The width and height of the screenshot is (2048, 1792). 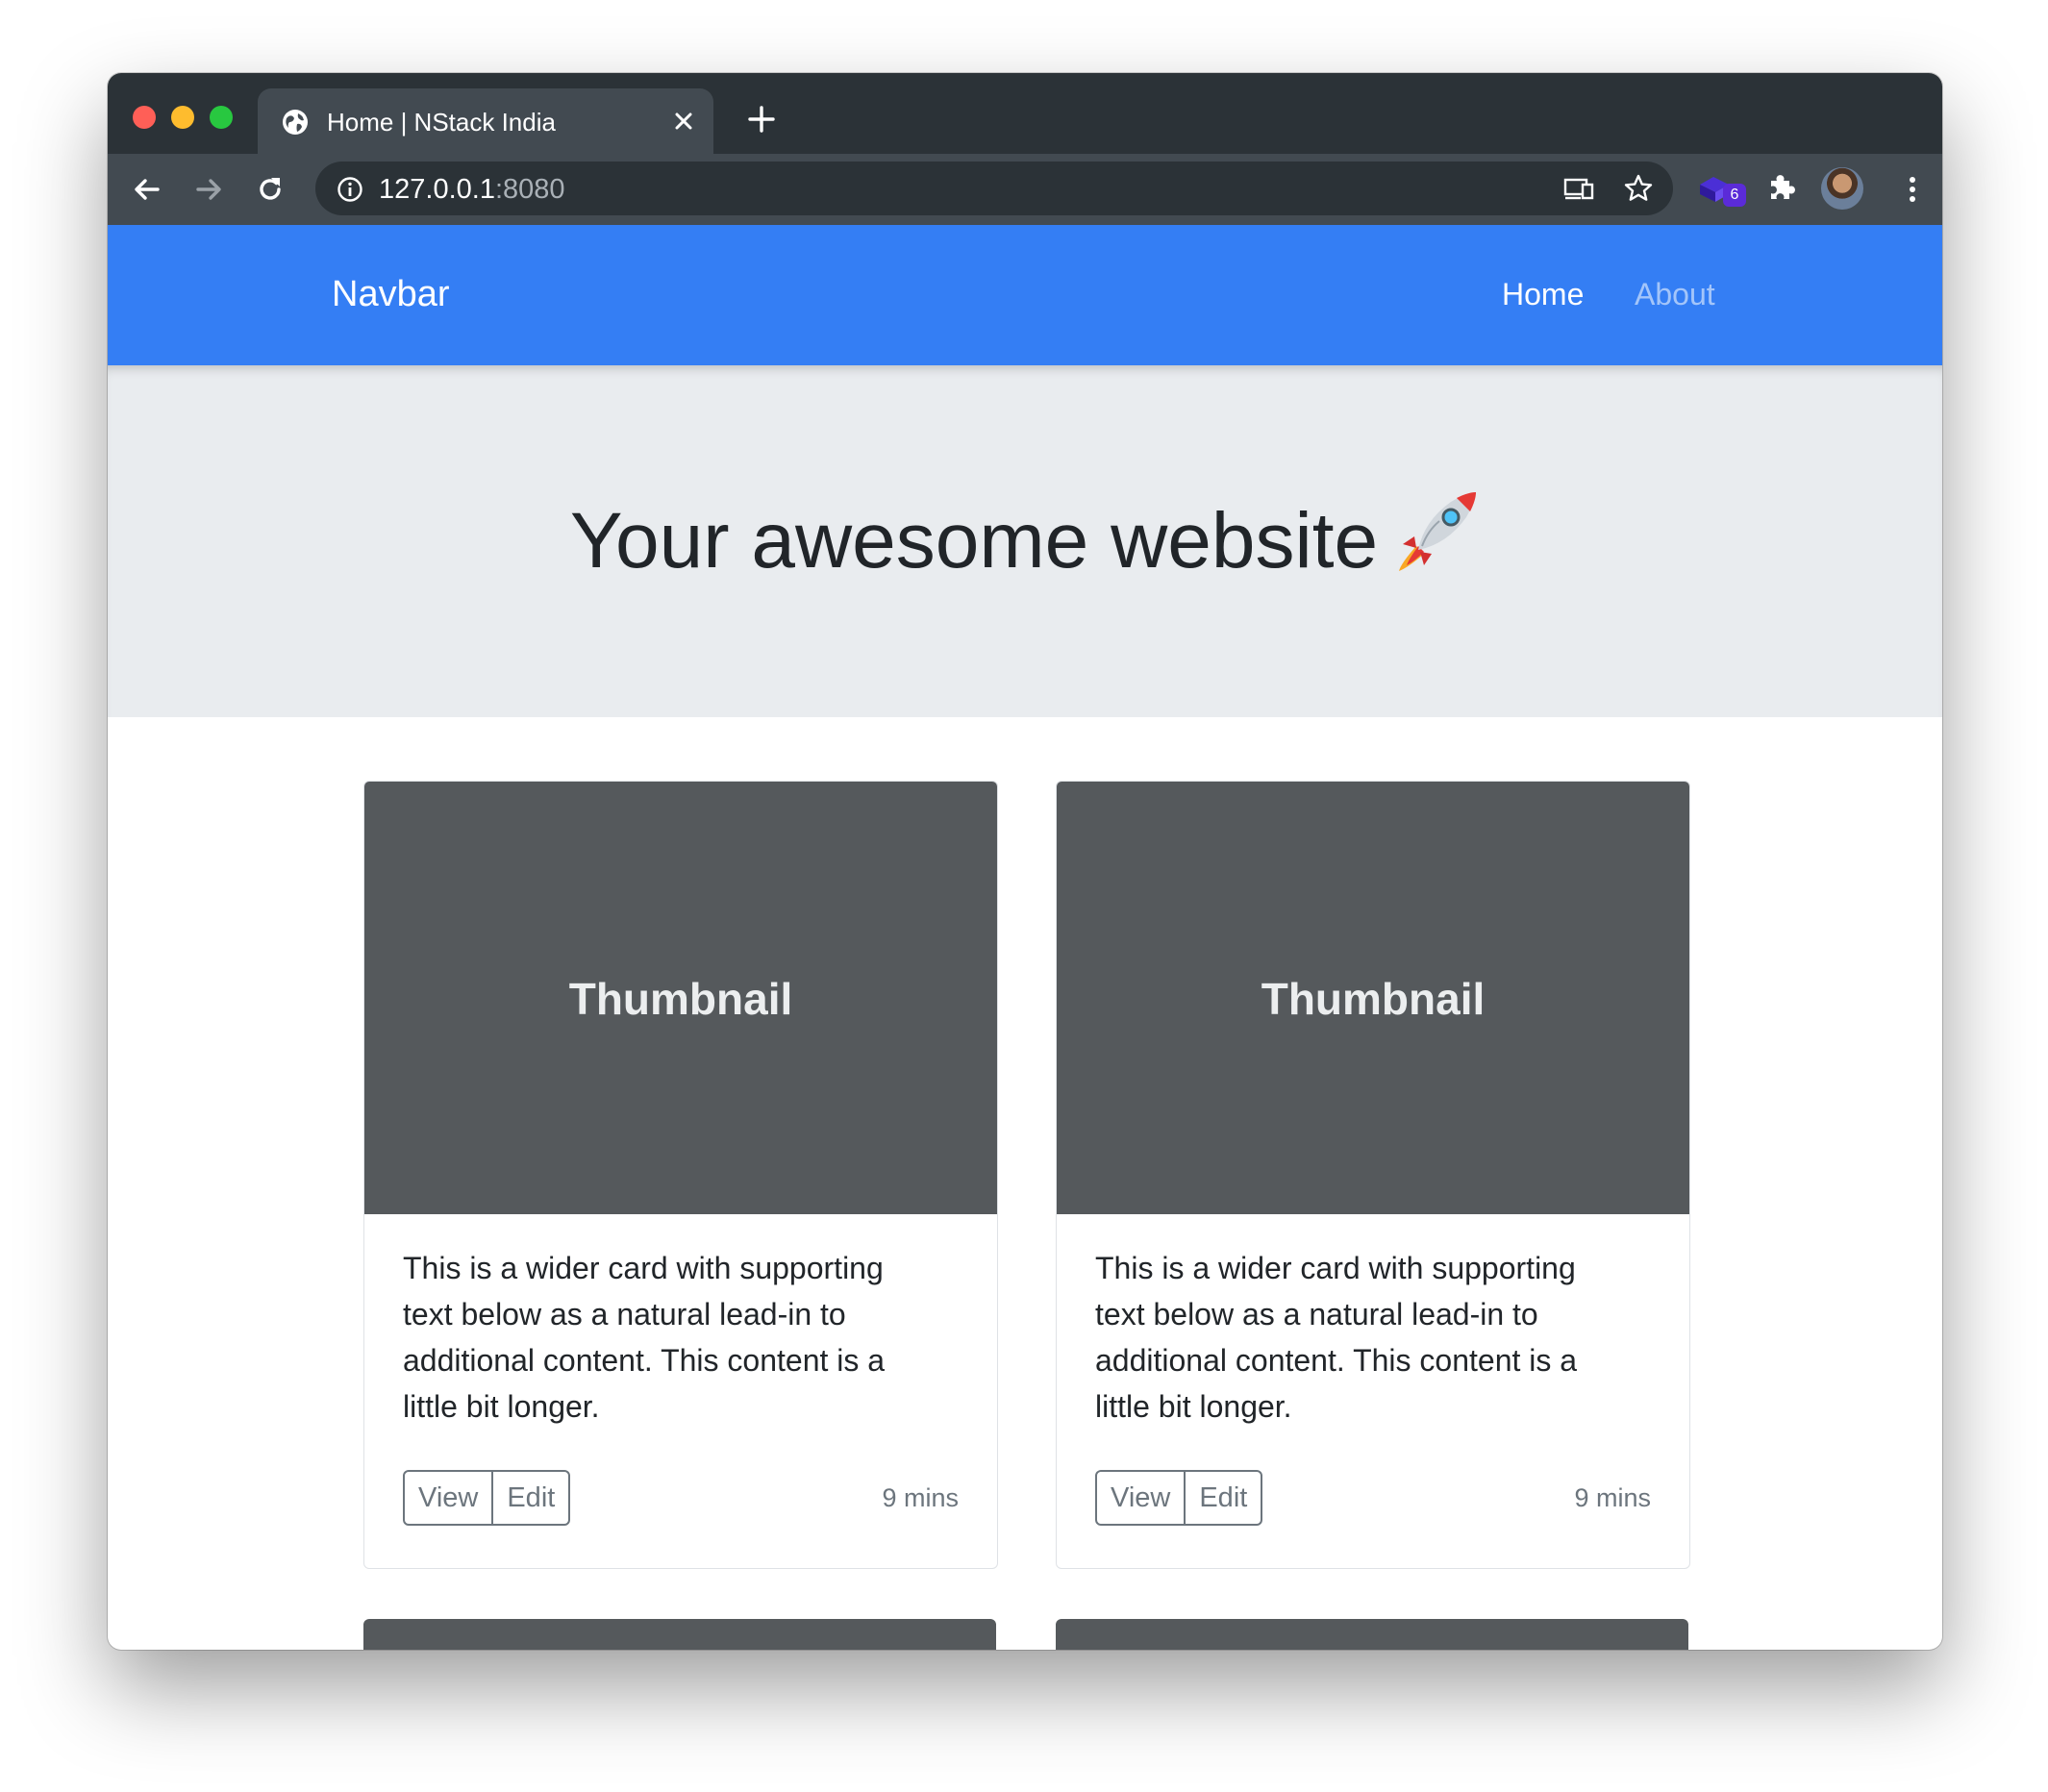 I want to click on hero-title: Your awesome website, so click(x=974, y=541).